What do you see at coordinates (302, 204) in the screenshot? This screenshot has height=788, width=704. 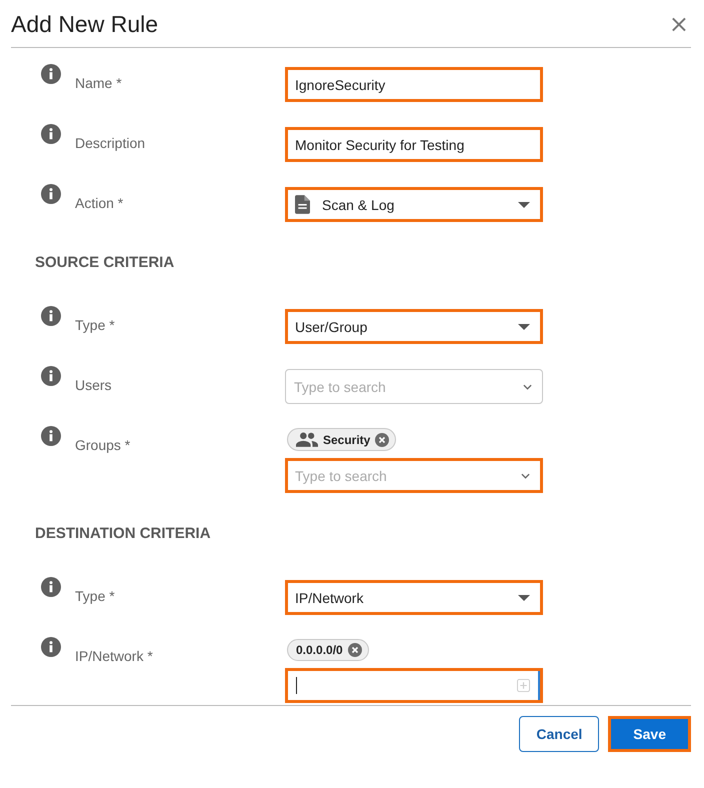 I see `document-icon` at bounding box center [302, 204].